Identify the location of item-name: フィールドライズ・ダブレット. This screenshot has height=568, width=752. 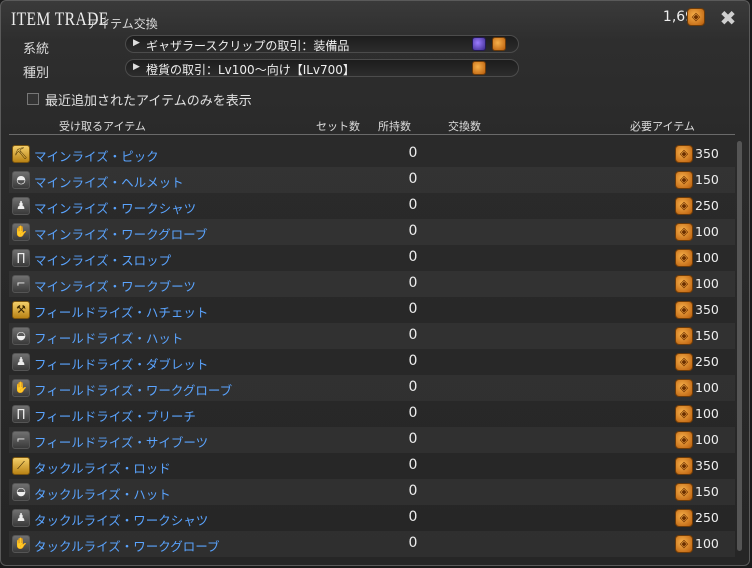
(121, 364).